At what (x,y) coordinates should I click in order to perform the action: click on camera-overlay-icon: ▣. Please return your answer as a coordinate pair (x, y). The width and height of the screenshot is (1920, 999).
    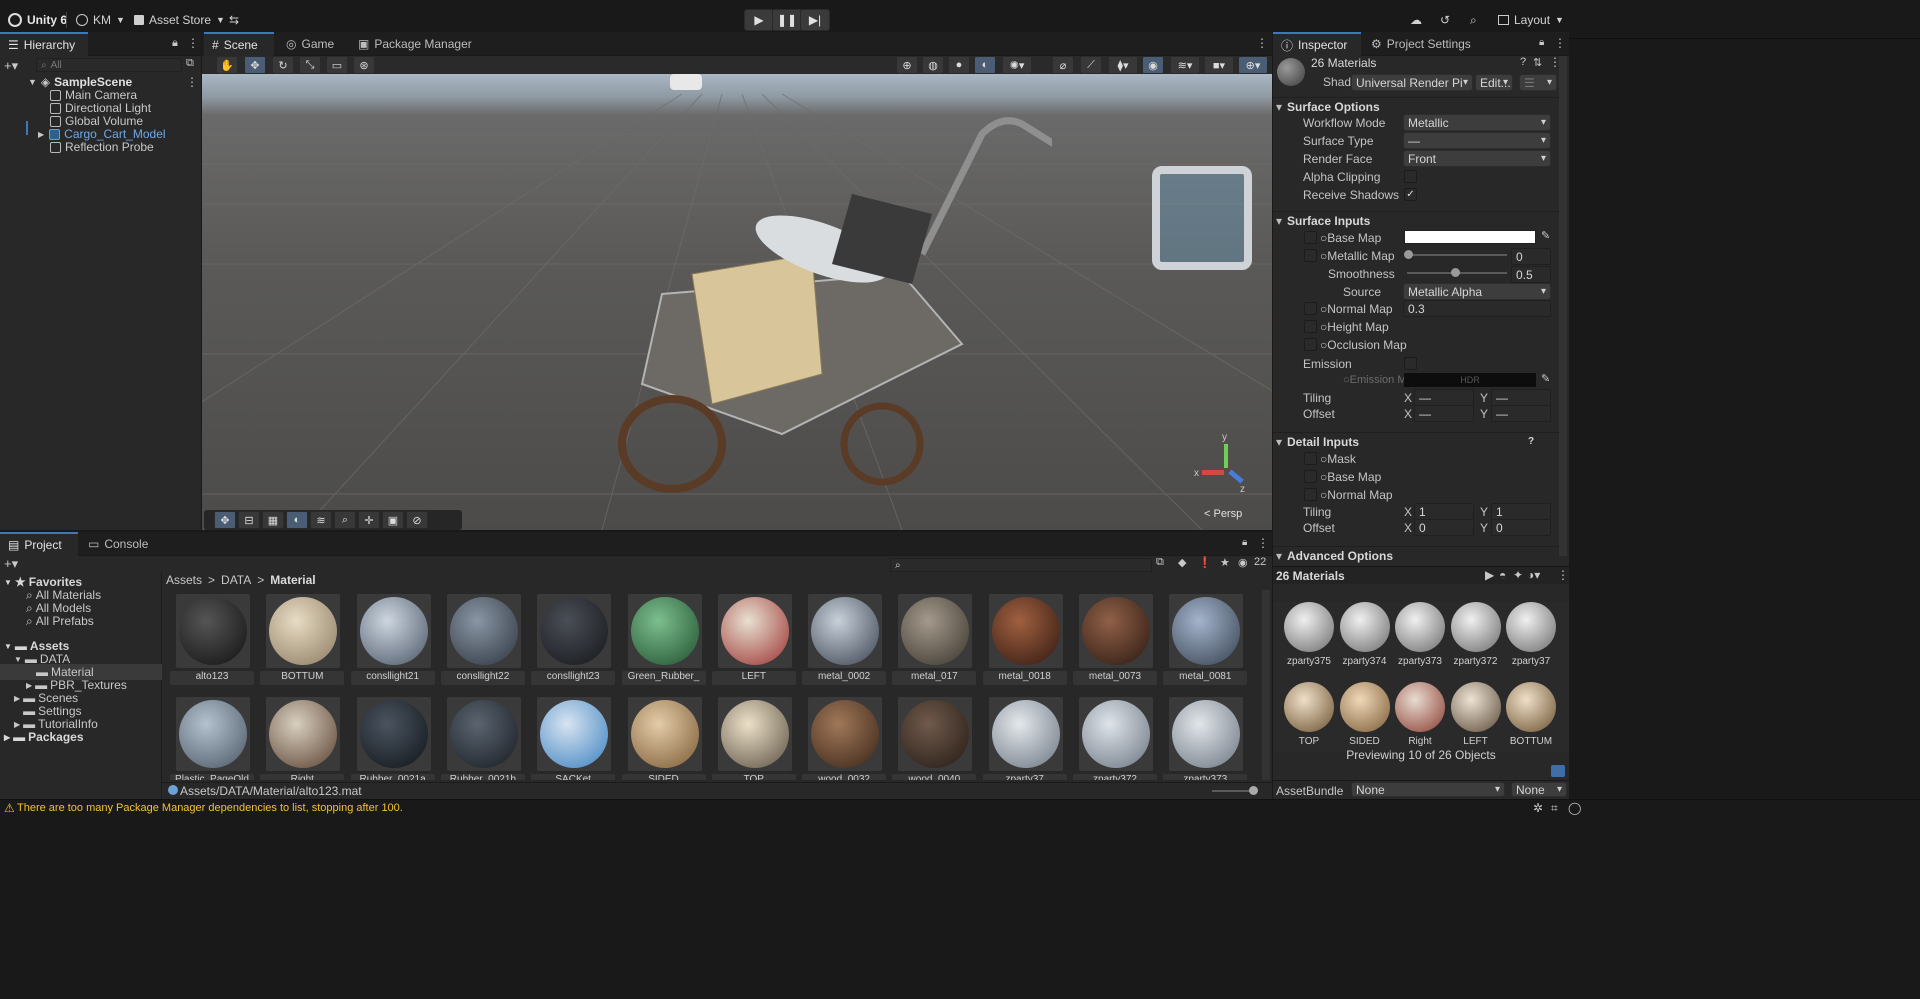
    Looking at the image, I should click on (393, 520).